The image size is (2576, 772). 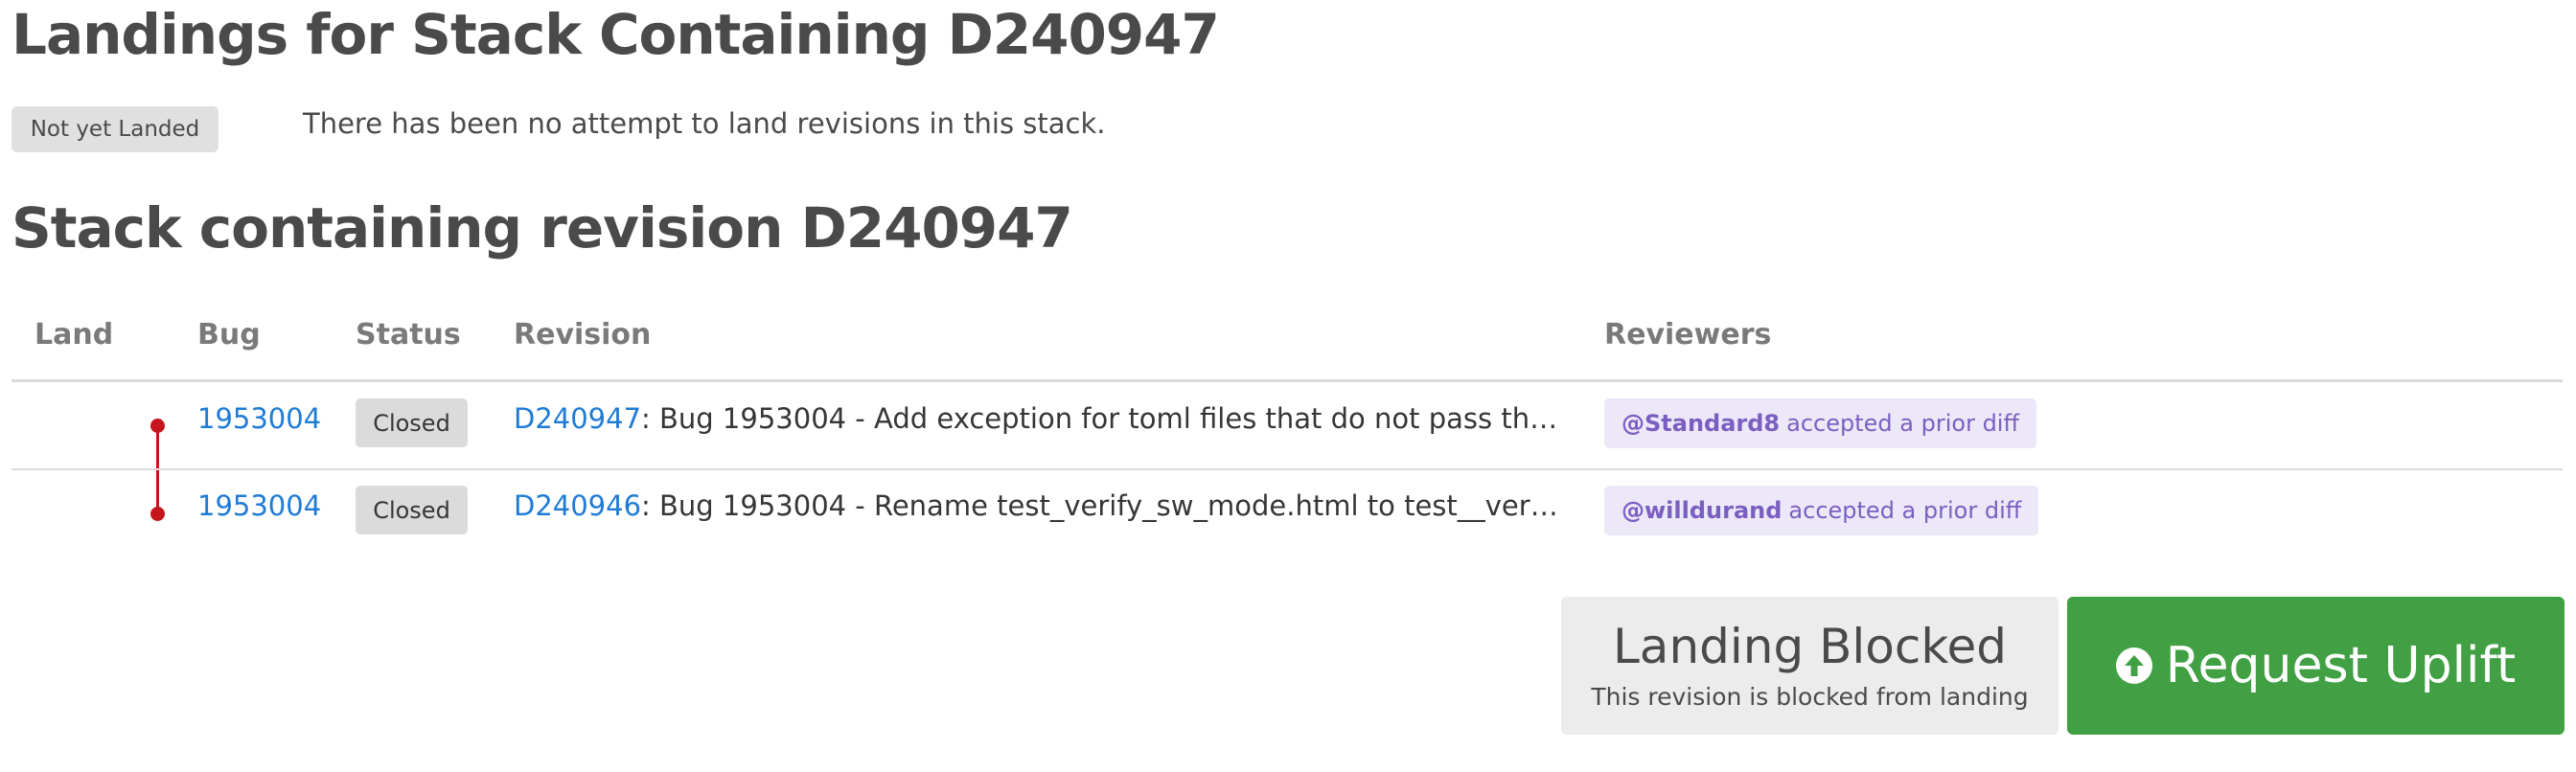 I want to click on request-uplift-button: Request Uplift, so click(x=2315, y=666).